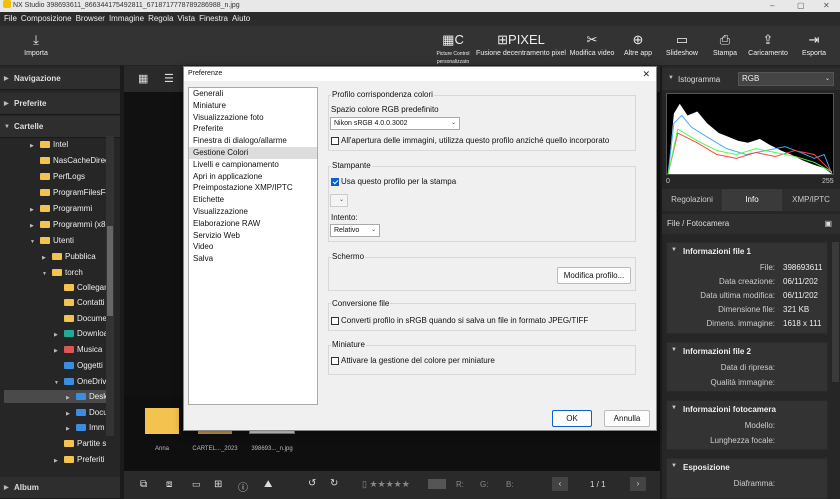 The image size is (840, 499). What do you see at coordinates (60, 79) in the screenshot?
I see `navigation-header: ▶ Navigazione` at bounding box center [60, 79].